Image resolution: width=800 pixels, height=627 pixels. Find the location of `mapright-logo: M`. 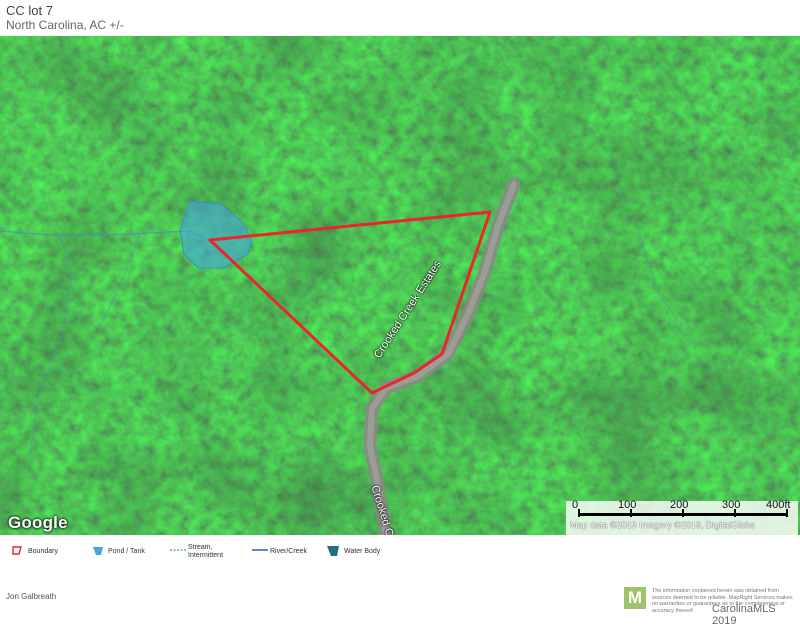

mapright-logo: M is located at coordinates (635, 598).